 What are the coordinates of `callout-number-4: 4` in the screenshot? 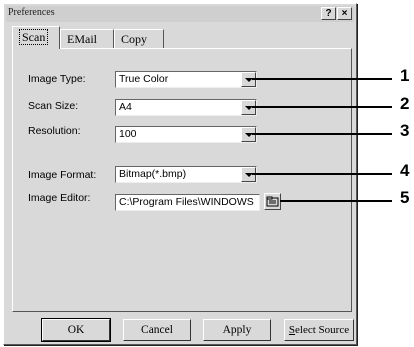 It's located at (405, 170).